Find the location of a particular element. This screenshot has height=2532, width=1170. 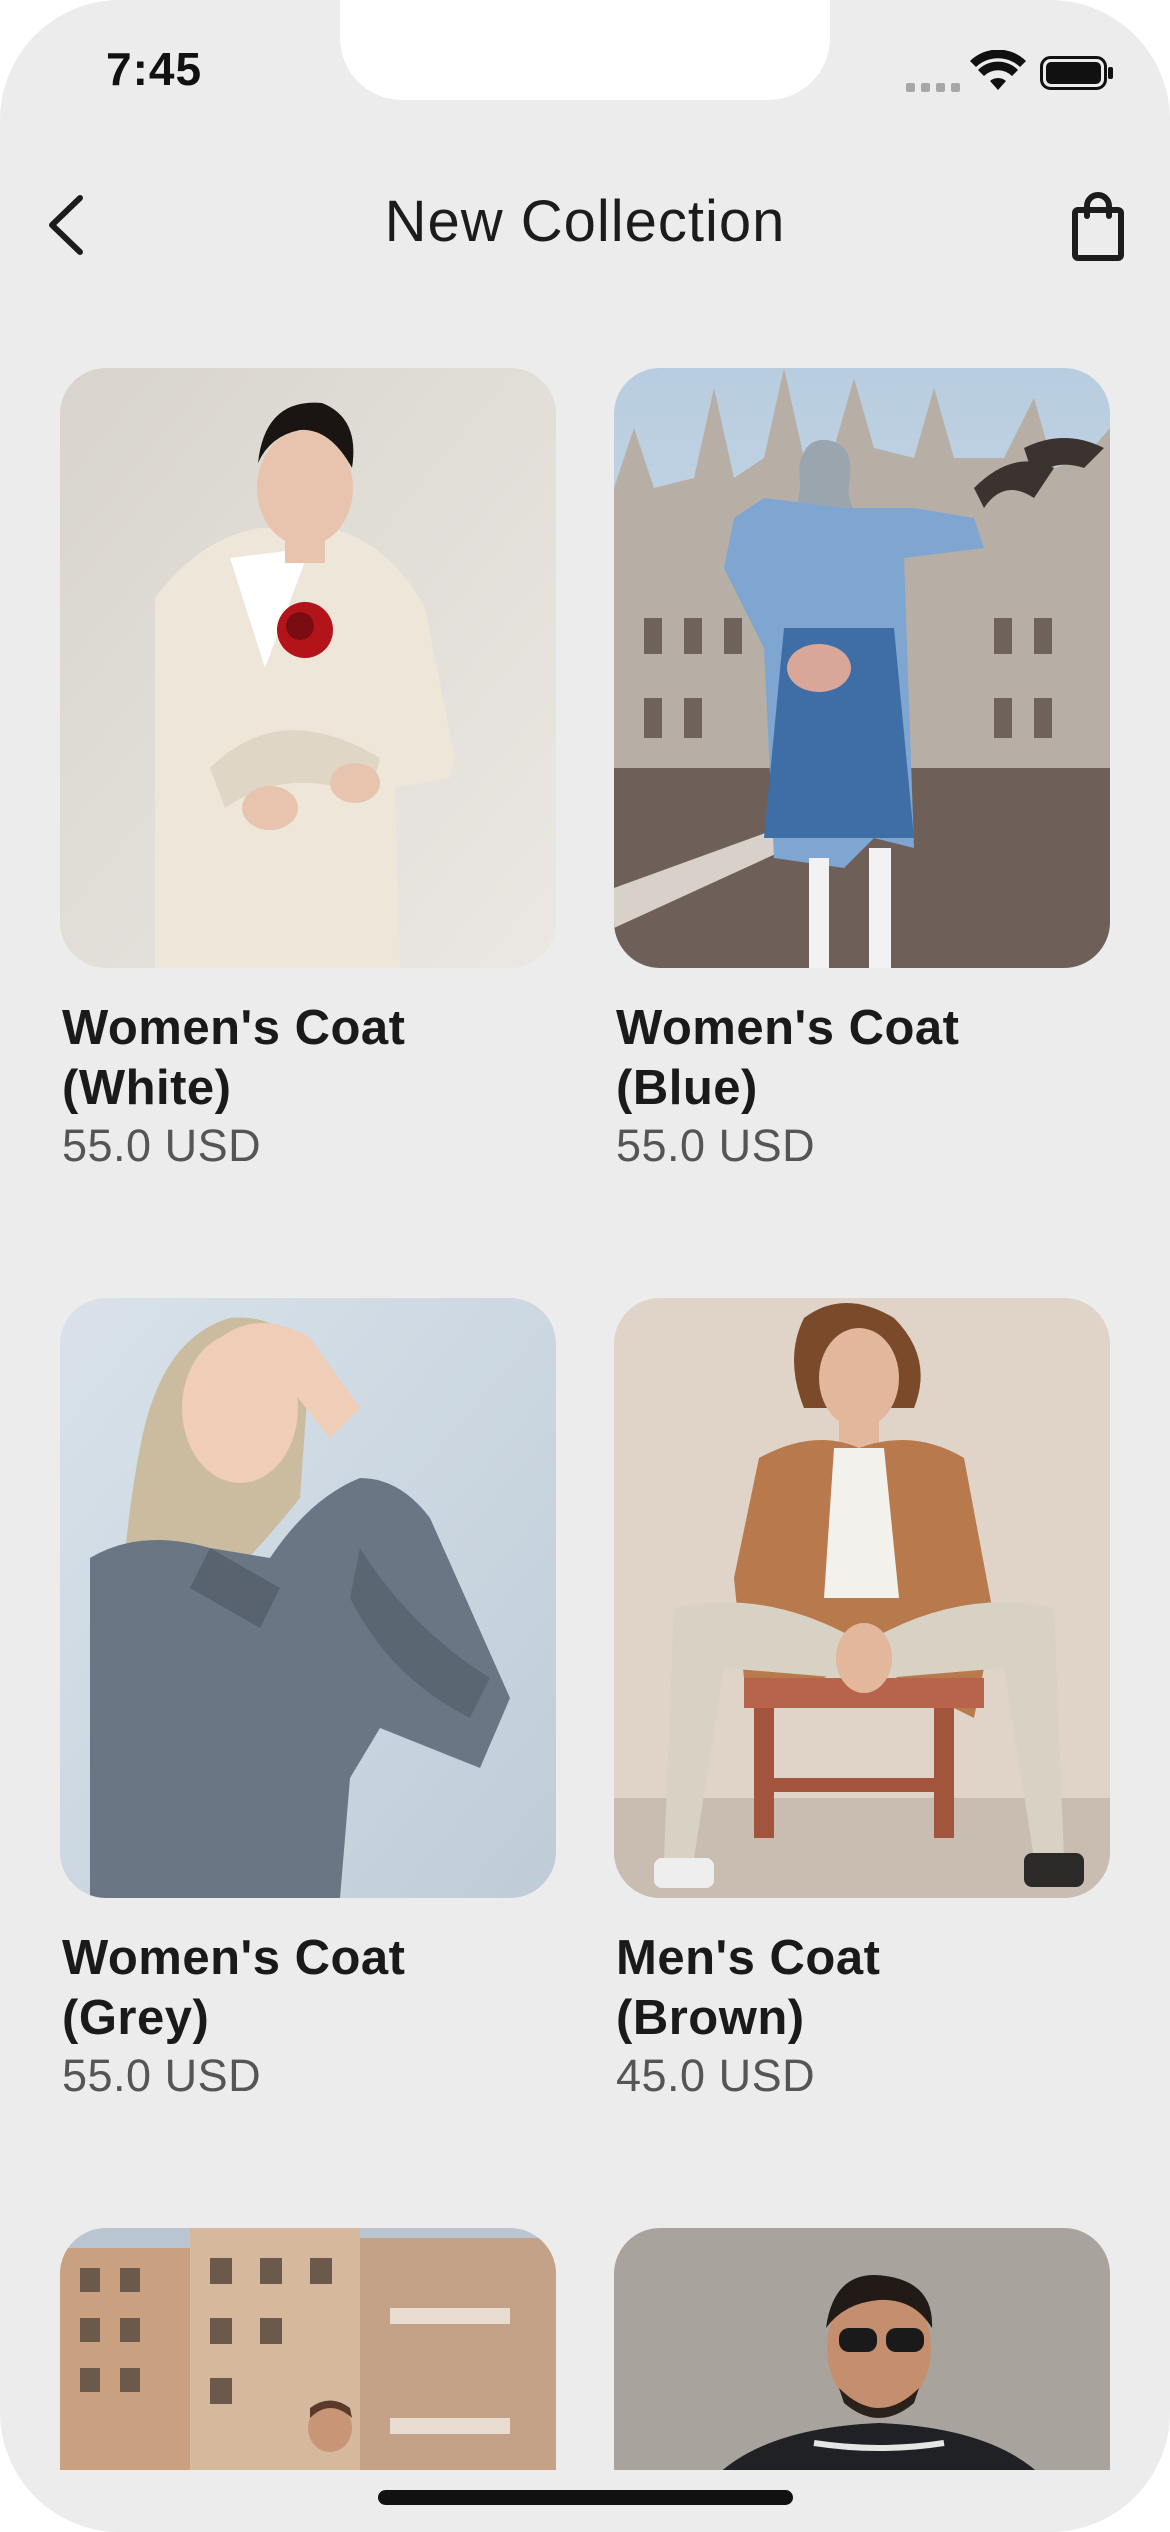

product-card: Men's Coat (Brown) 45.0 USD is located at coordinates (862, 1701).